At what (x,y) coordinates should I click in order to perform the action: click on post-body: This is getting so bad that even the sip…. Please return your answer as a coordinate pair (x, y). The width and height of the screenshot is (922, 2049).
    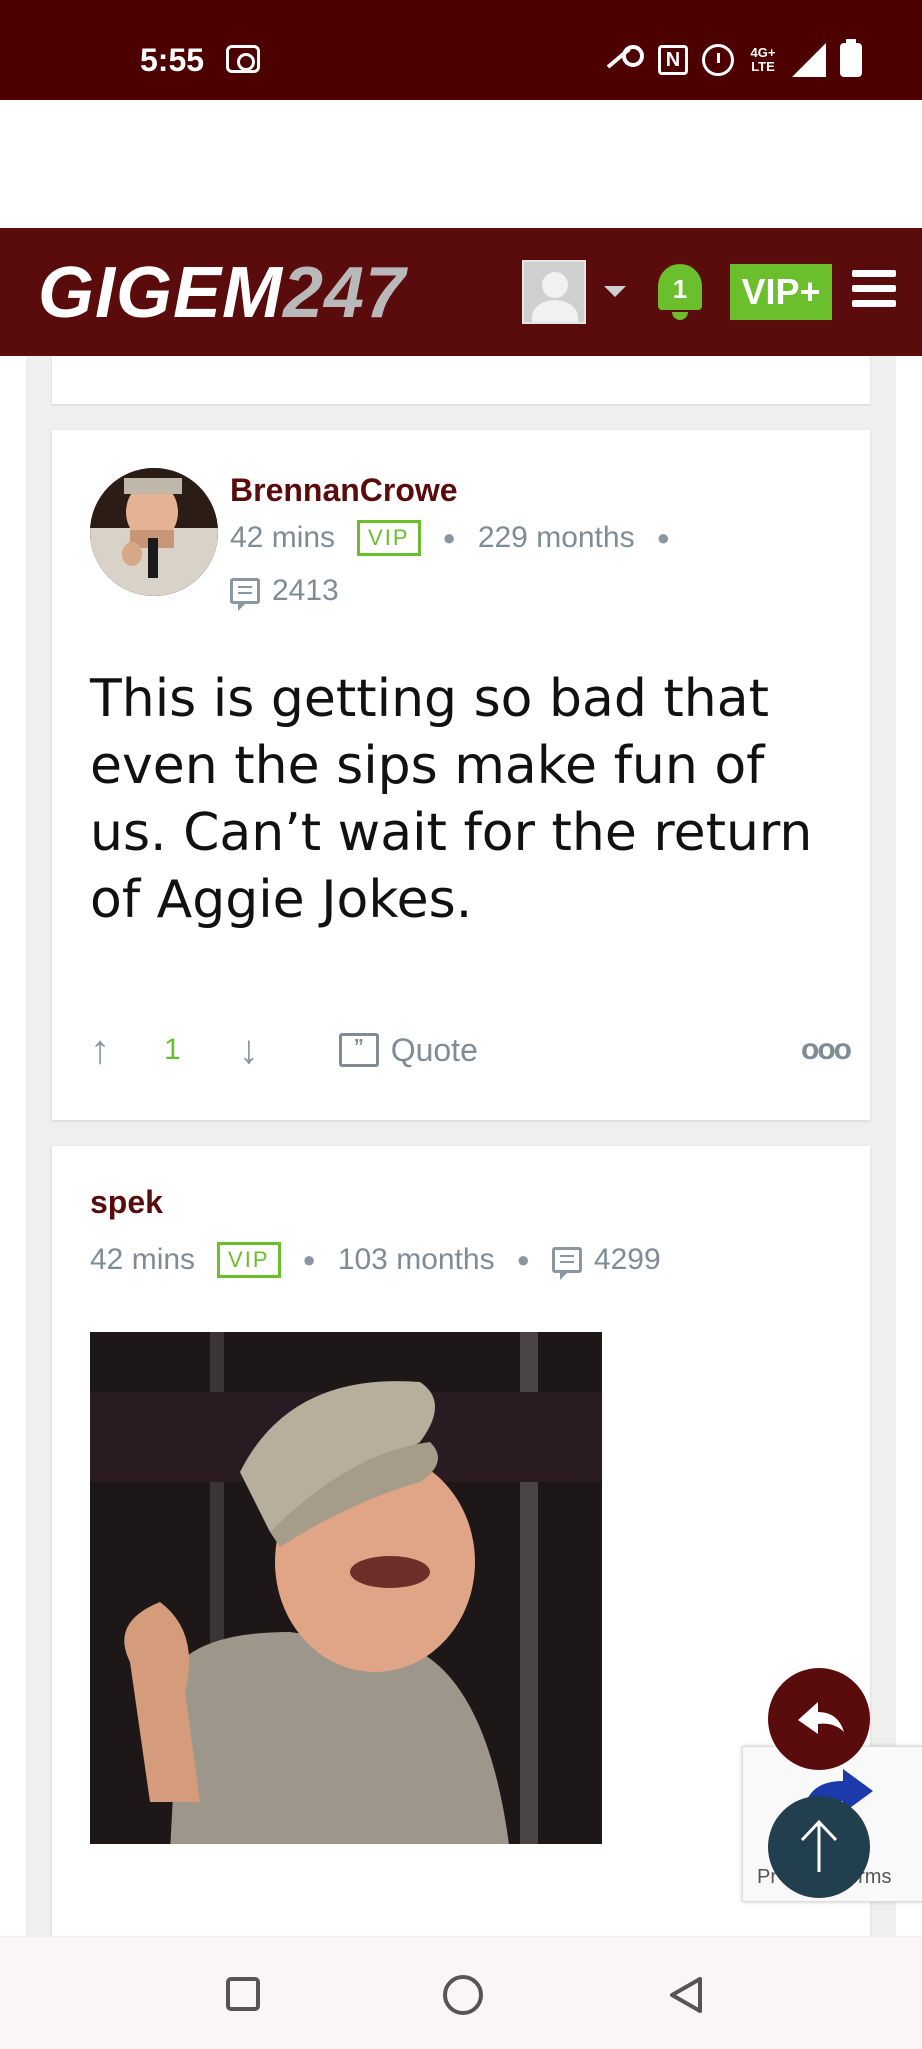
    Looking at the image, I should click on (451, 799).